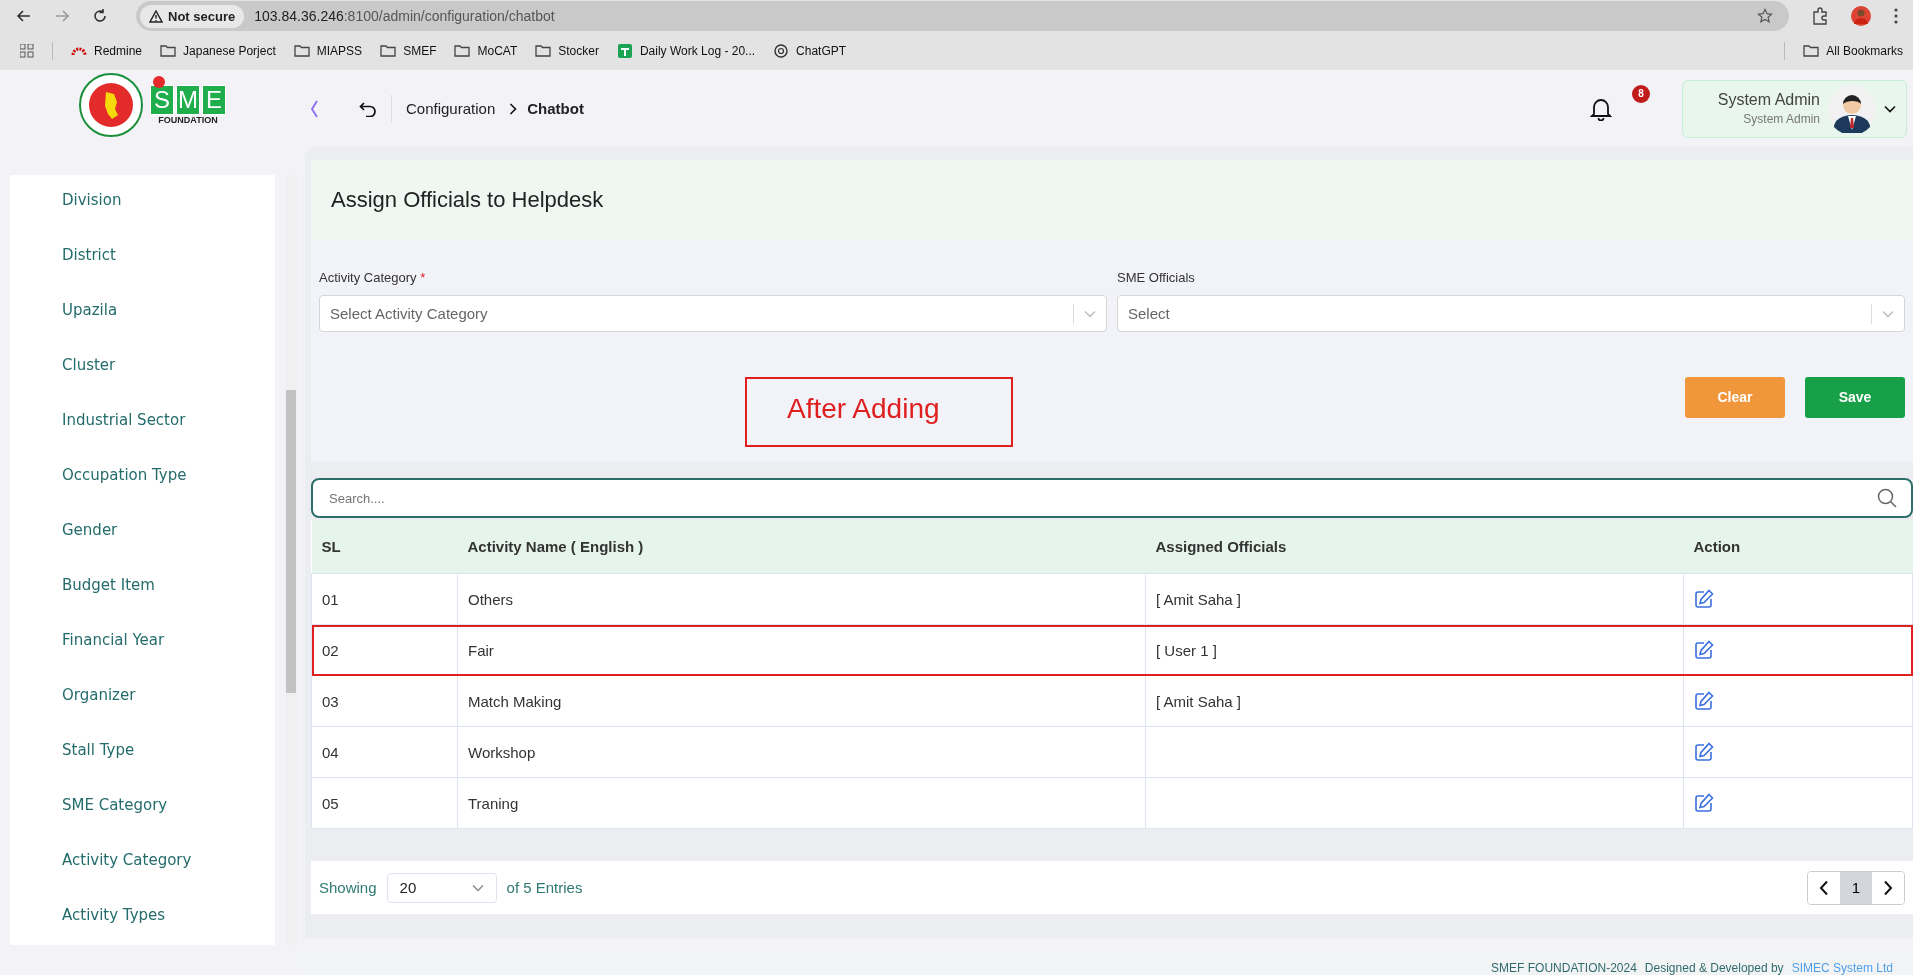 Image resolution: width=1913 pixels, height=975 pixels. I want to click on back-icon, so click(24, 16).